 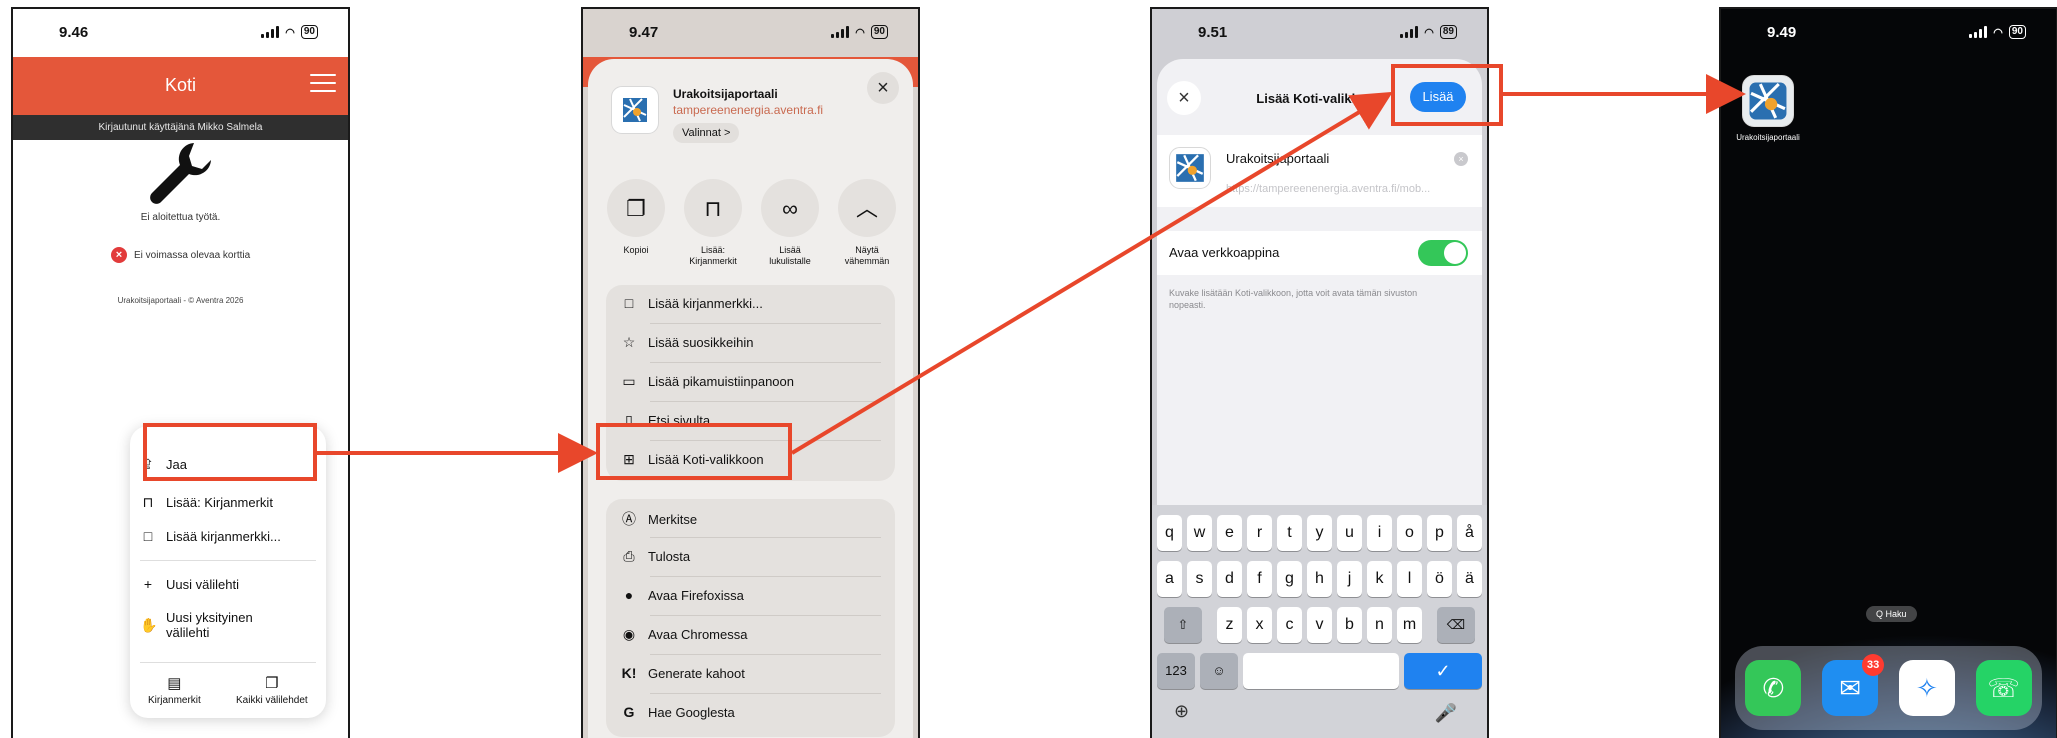 What do you see at coordinates (180, 127) in the screenshot?
I see `logged-in-banner: Kirjautunut käyttäjänä Mikko Salmela` at bounding box center [180, 127].